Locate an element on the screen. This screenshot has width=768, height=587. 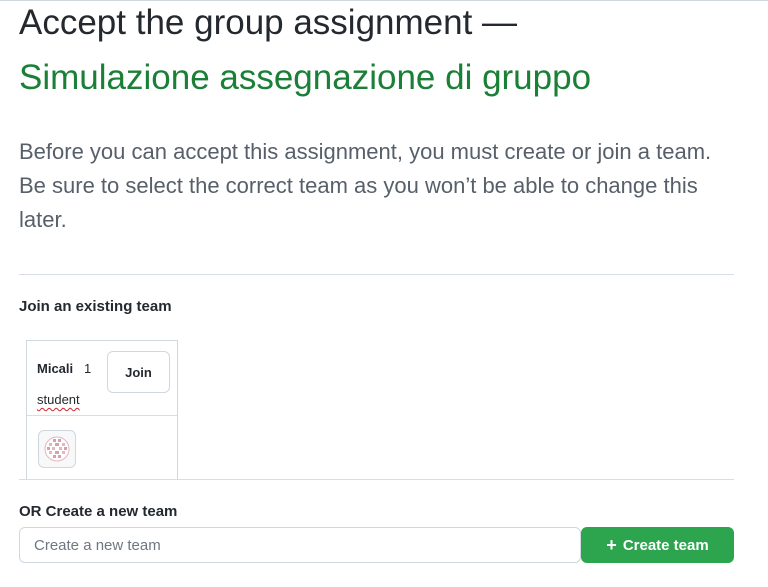
team-member-count: 1 is located at coordinates (88, 368).